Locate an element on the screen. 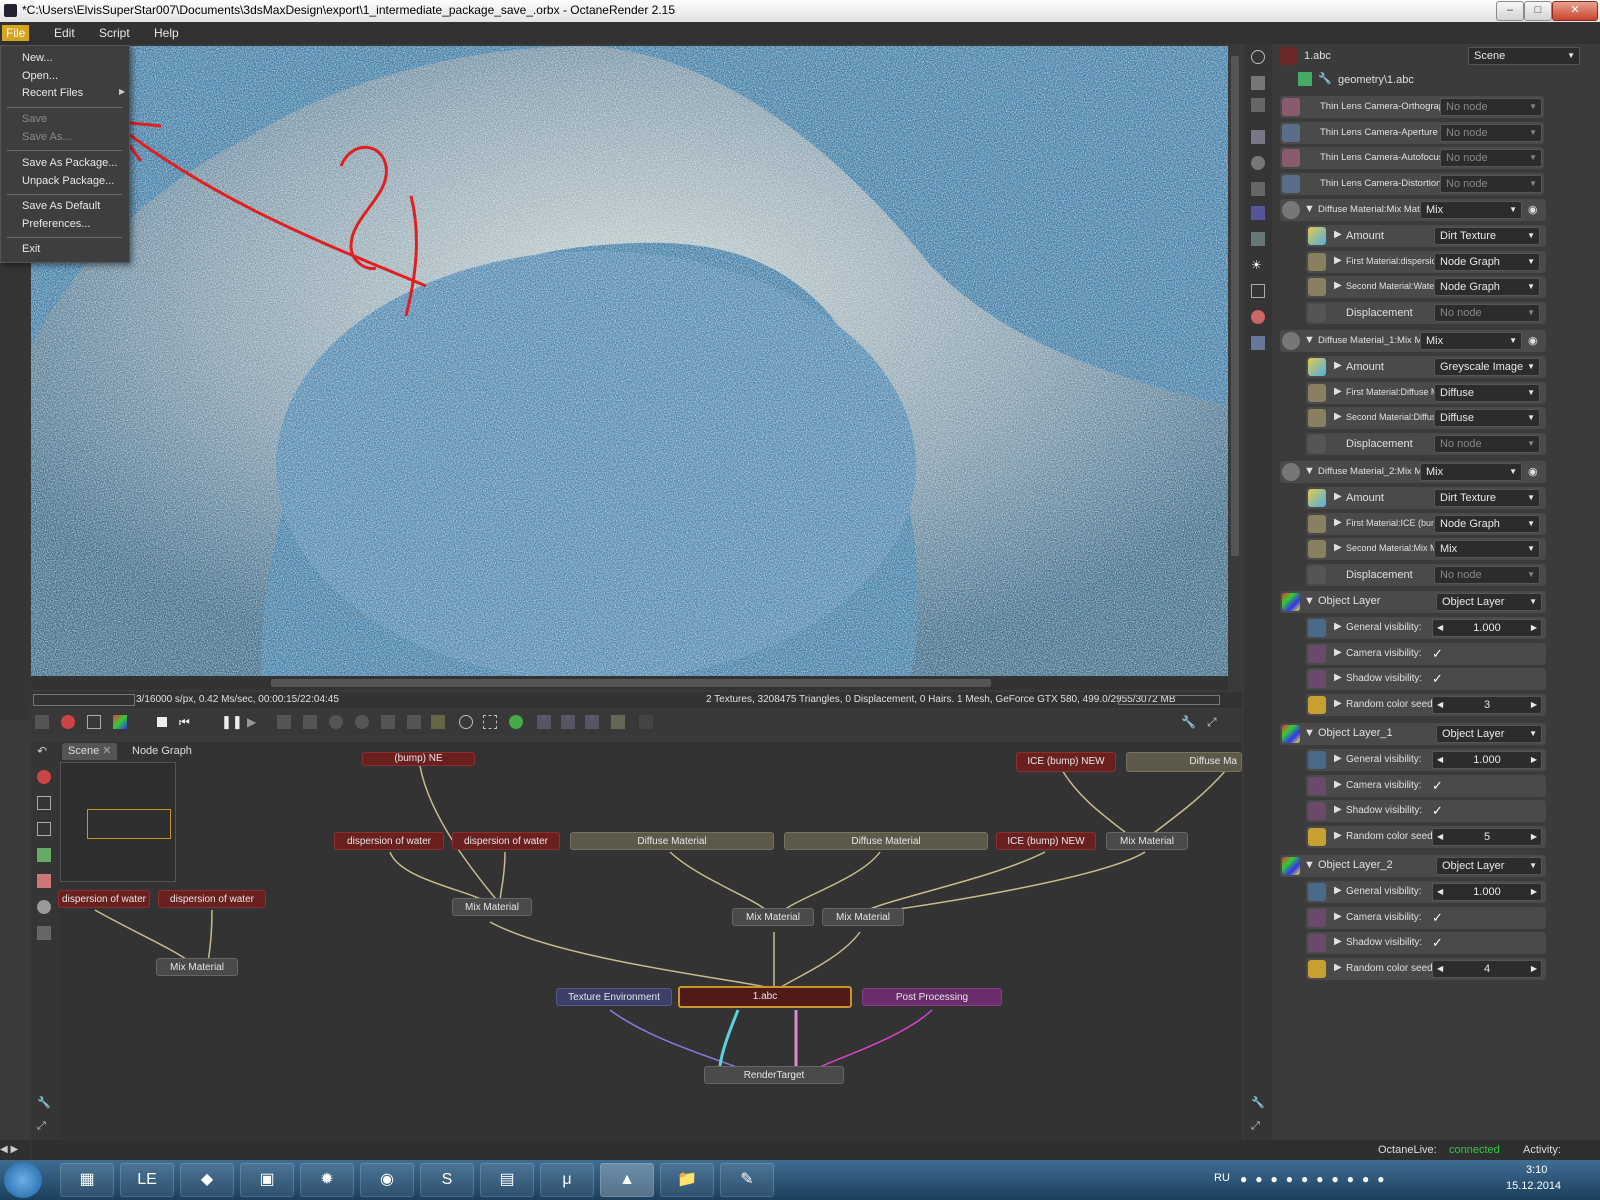 The width and height of the screenshot is (1600, 1200). language-indicator: RU is located at coordinates (1222, 1178).